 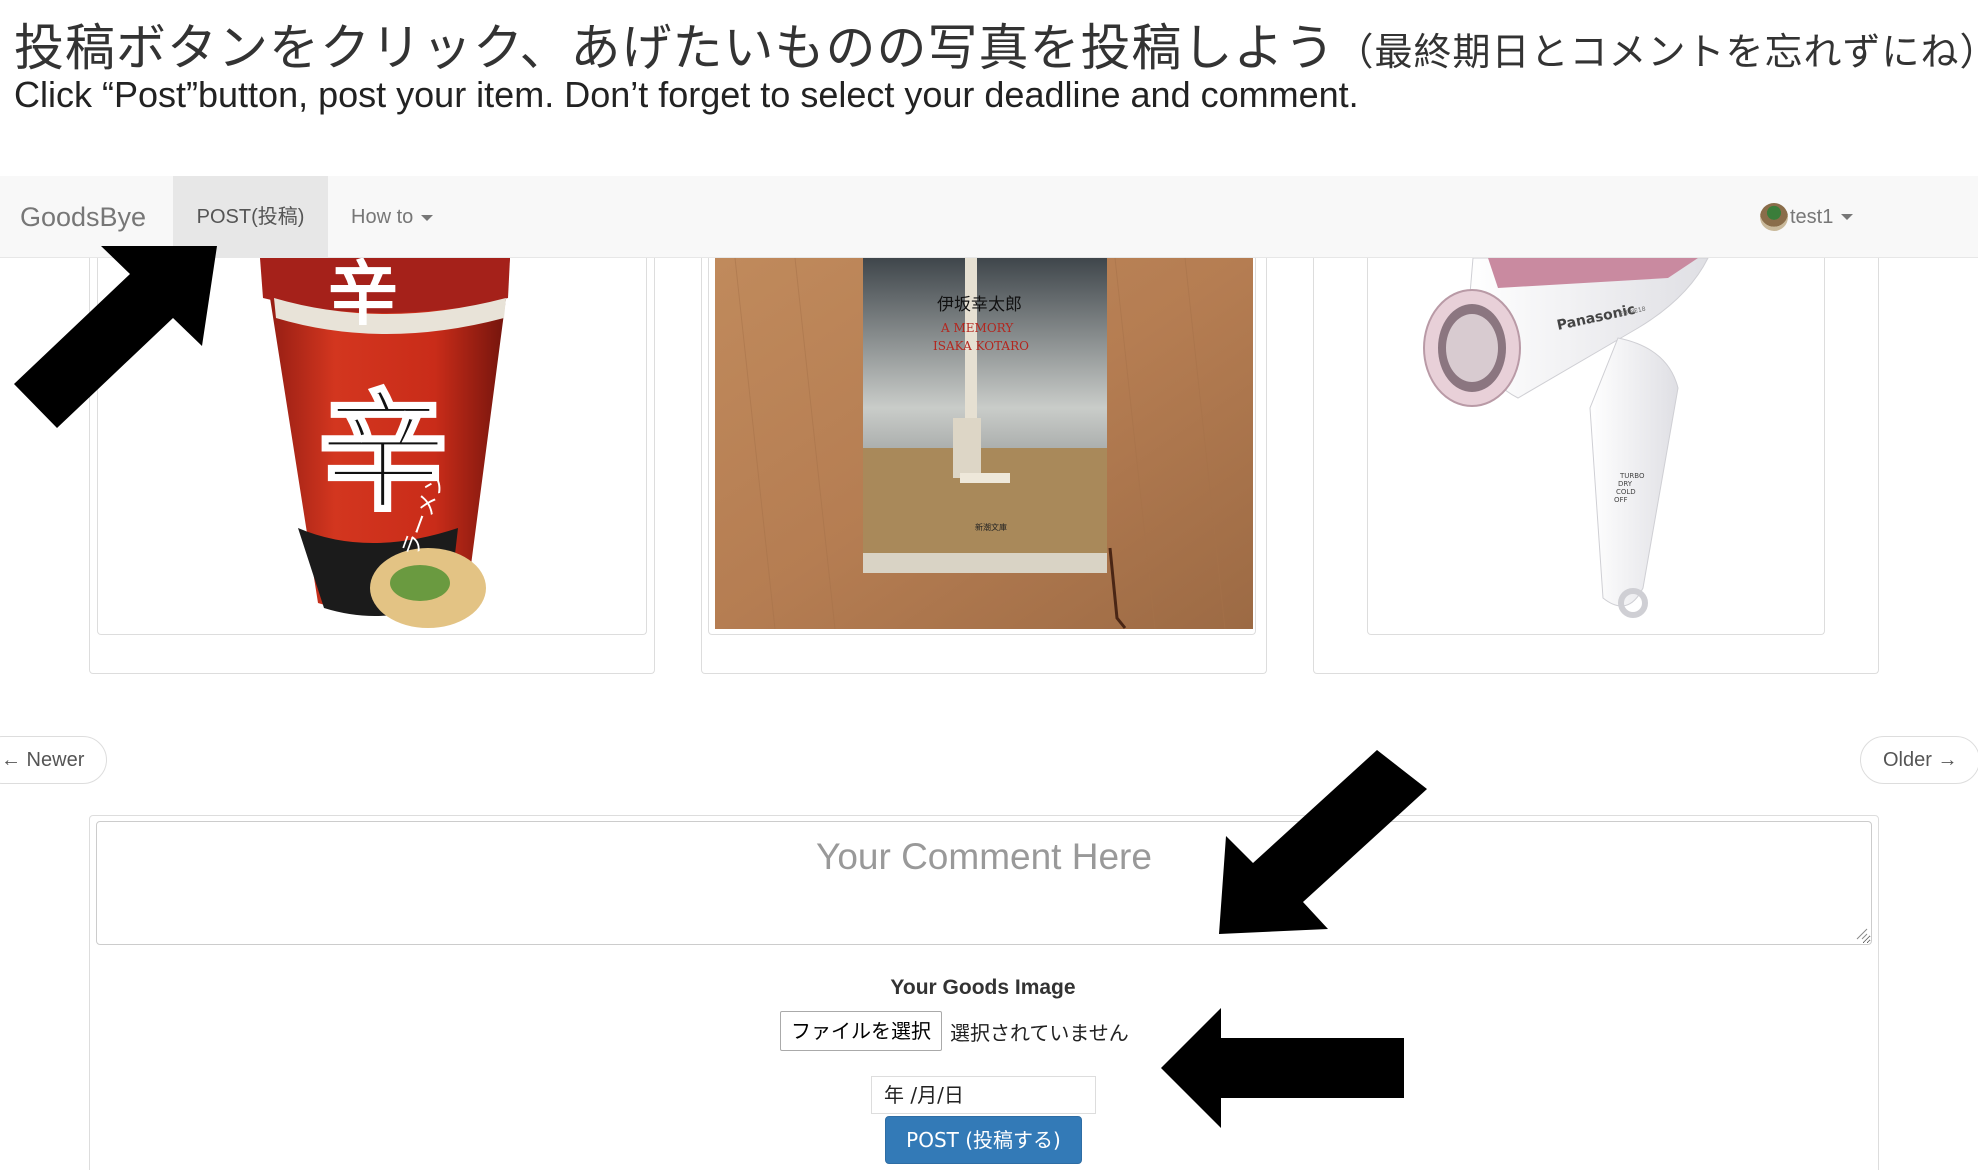 What do you see at coordinates (977, 328) in the screenshot?
I see `book-title-en: A MEMORY` at bounding box center [977, 328].